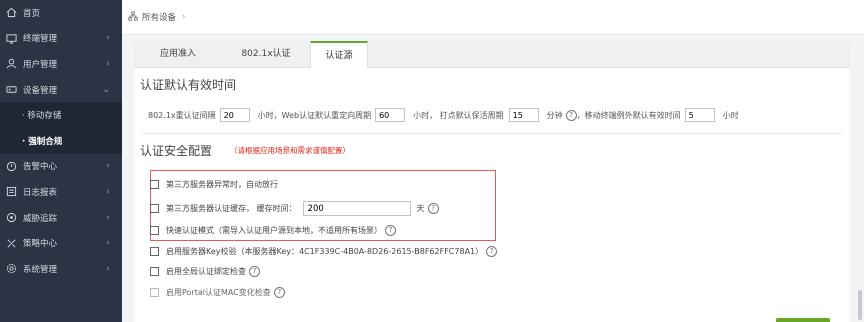 This screenshot has width=864, height=322. Describe the element at coordinates (61, 167) in the screenshot. I see `sidebar-item-alarms: 告警中心 ›` at that location.